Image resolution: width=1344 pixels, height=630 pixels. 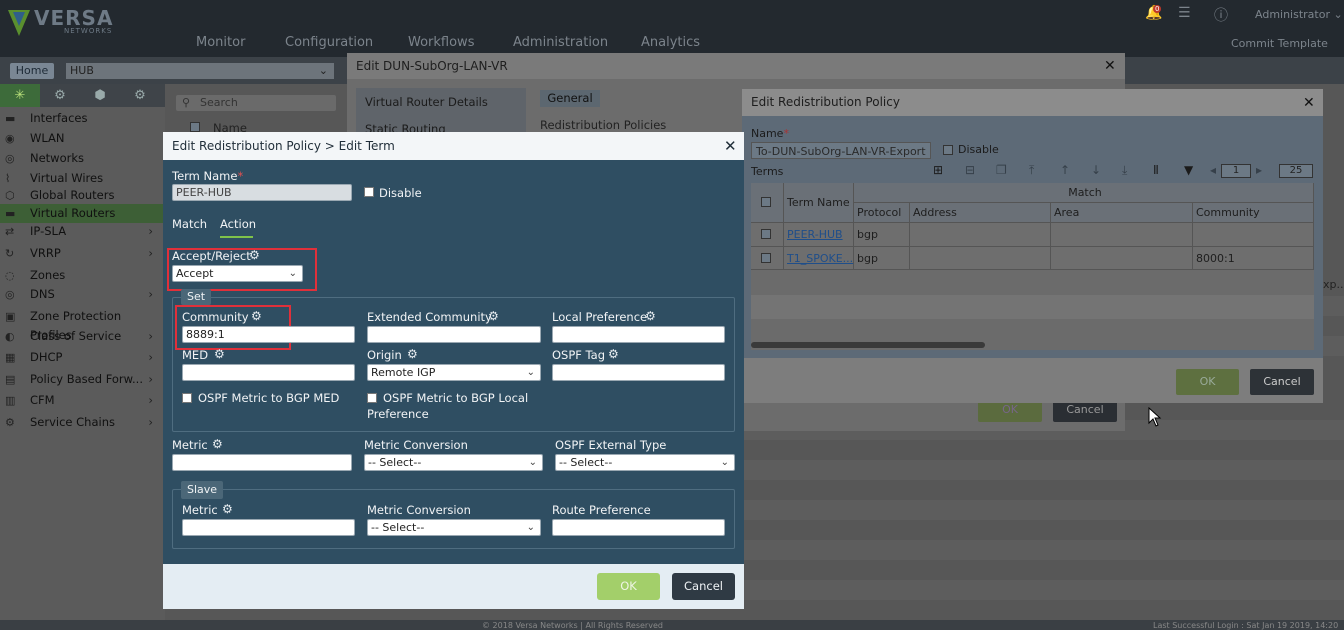 What do you see at coordinates (560, 42) in the screenshot?
I see `nav-administration: Administration` at bounding box center [560, 42].